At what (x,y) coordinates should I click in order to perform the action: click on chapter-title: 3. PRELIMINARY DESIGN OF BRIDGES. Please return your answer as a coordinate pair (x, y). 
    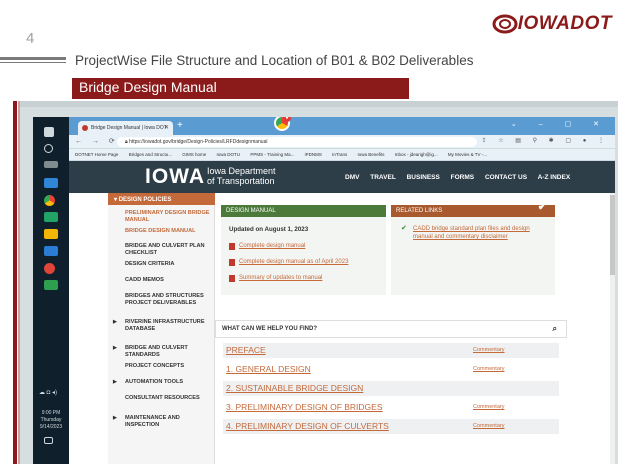
    Looking at the image, I should click on (304, 407).